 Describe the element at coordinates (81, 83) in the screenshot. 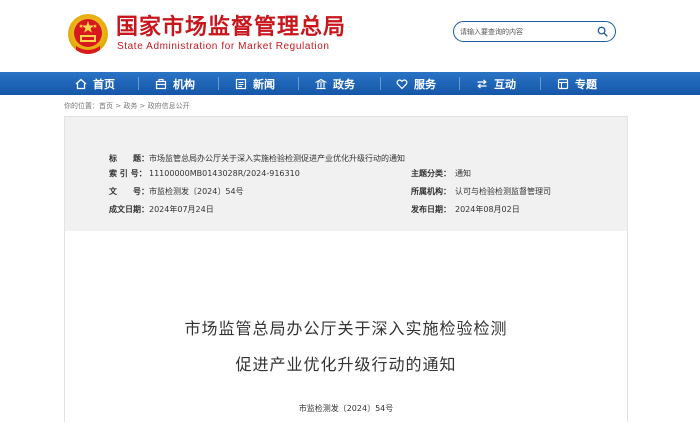

I see `home-icon` at that location.